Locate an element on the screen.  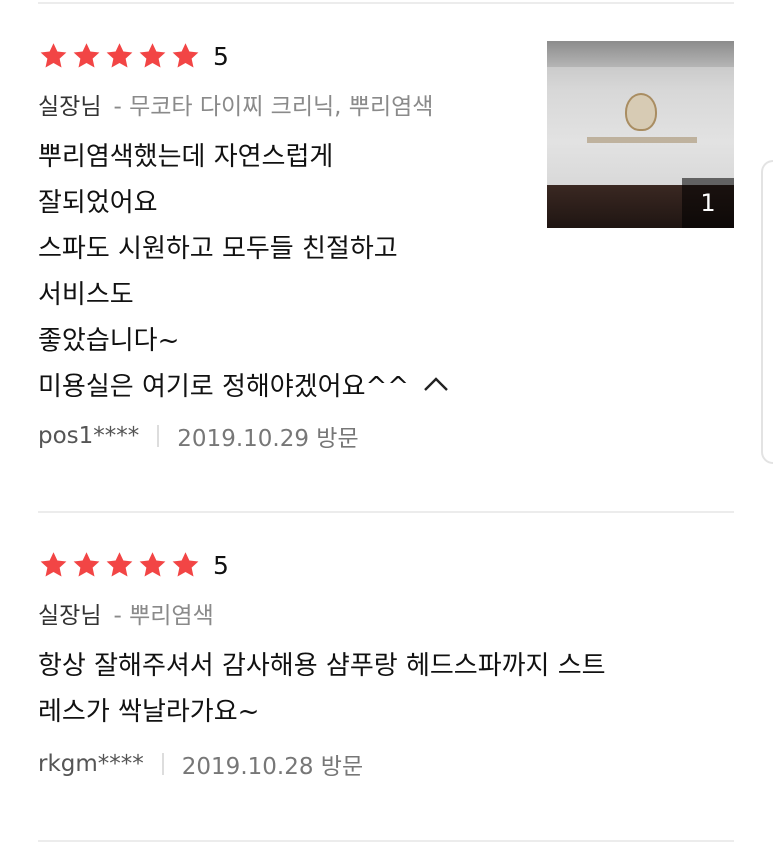
review-line: 항상 잘해주셔서 감사해용 샴푸랑 헤드스파까지 스트 is located at coordinates (322, 666).